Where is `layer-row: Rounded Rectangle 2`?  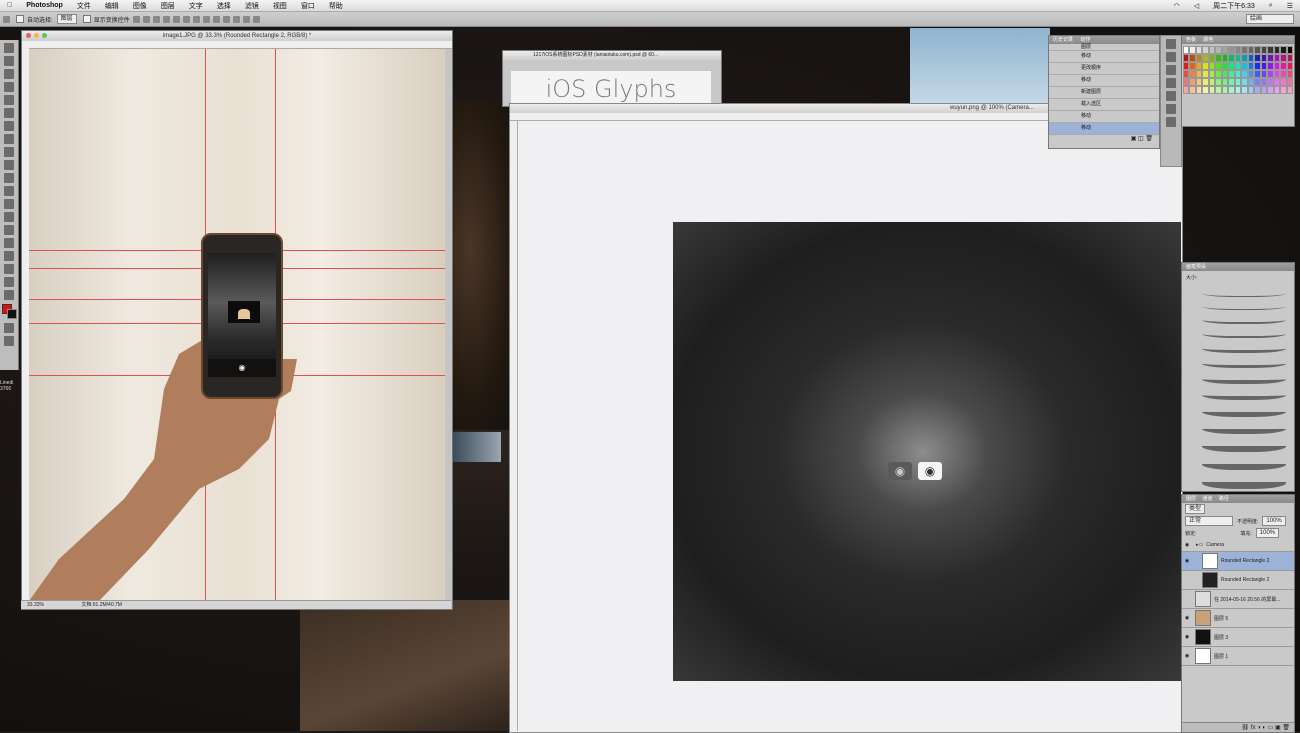
layer-row: Rounded Rectangle 2 is located at coordinates (1238, 580).